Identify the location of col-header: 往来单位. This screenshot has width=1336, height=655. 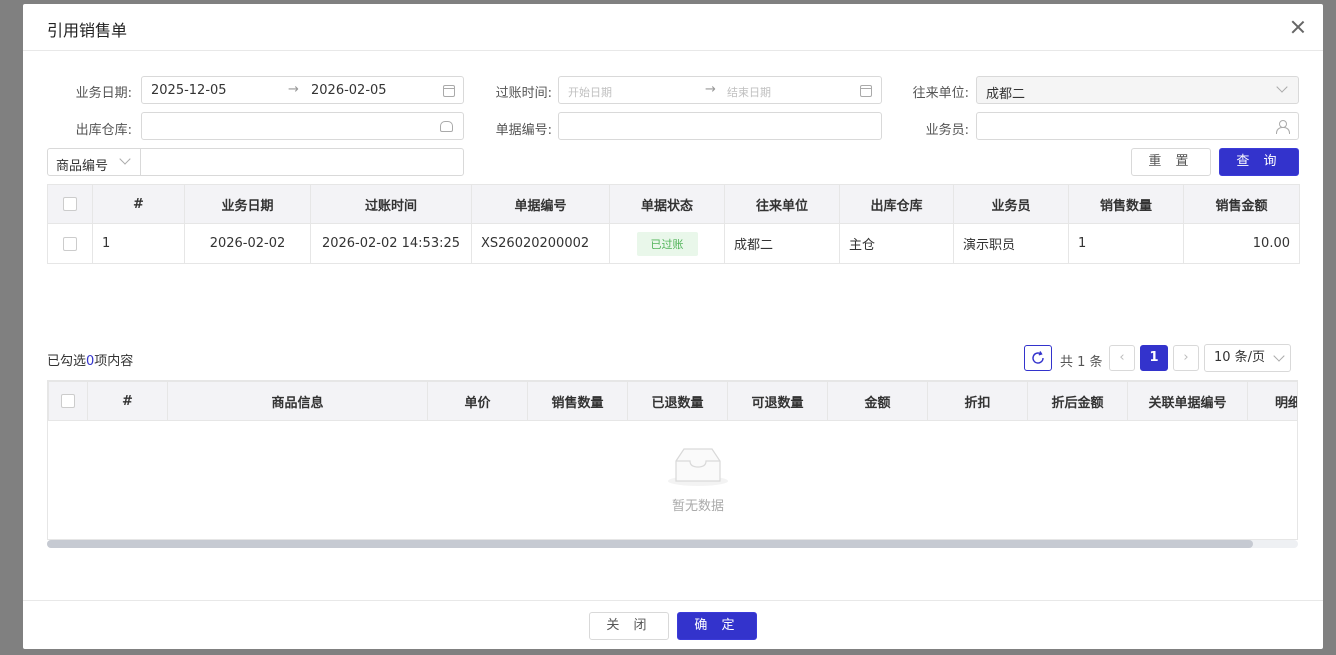
(782, 204).